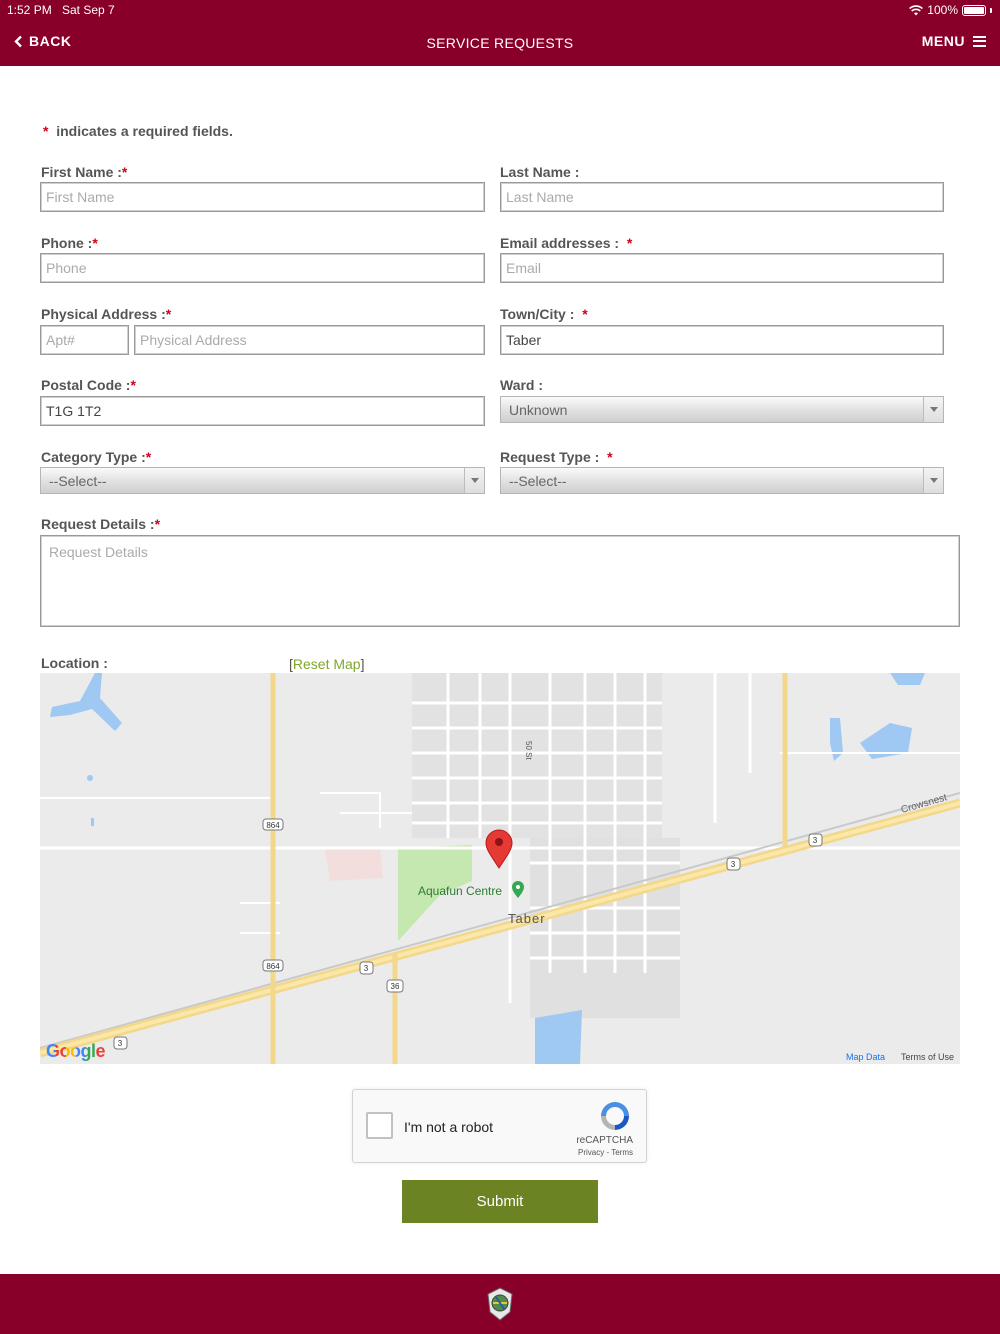  I want to click on status-date: Sat Sep 7, so click(88, 10).